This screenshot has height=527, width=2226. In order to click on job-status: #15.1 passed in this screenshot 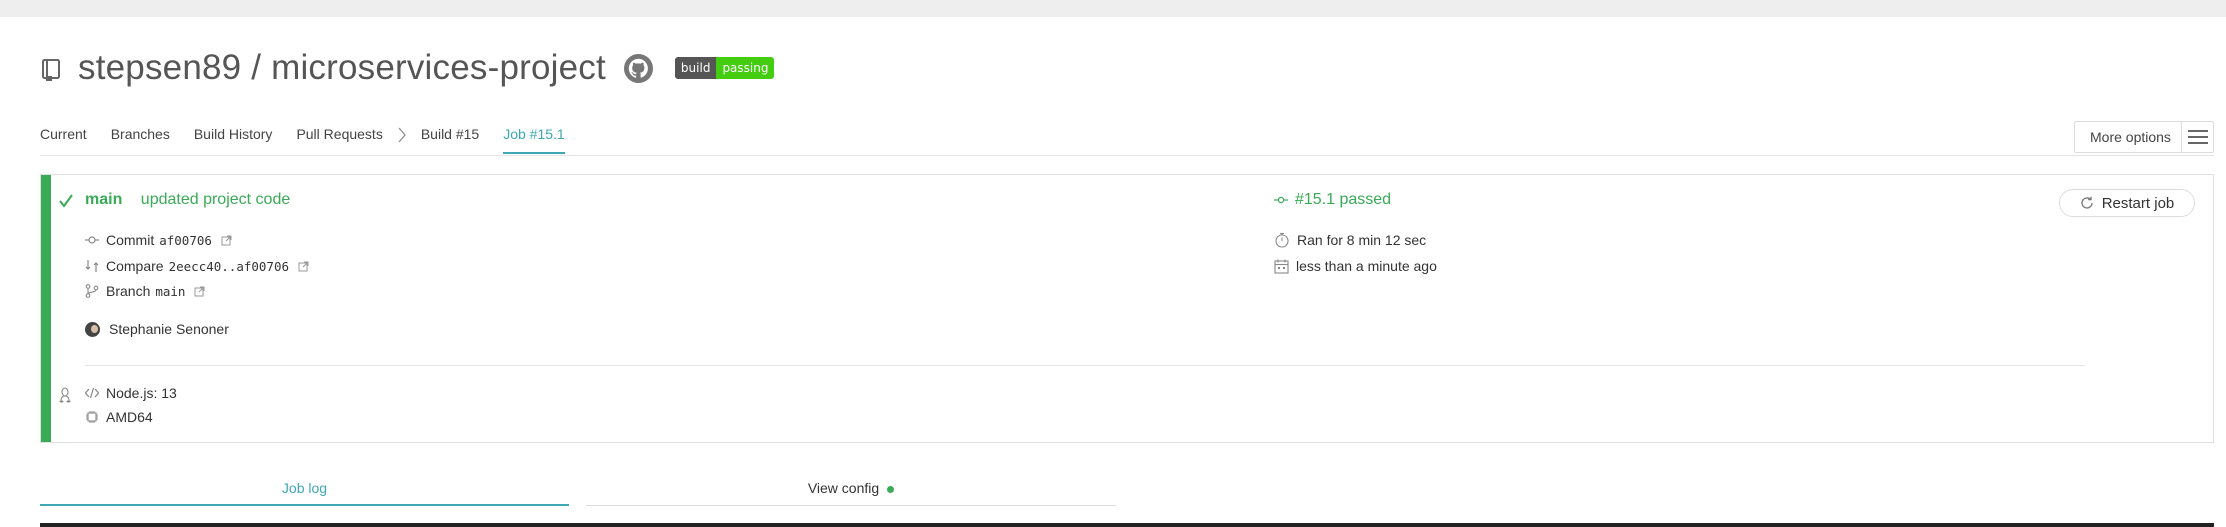, I will do `click(1332, 200)`.